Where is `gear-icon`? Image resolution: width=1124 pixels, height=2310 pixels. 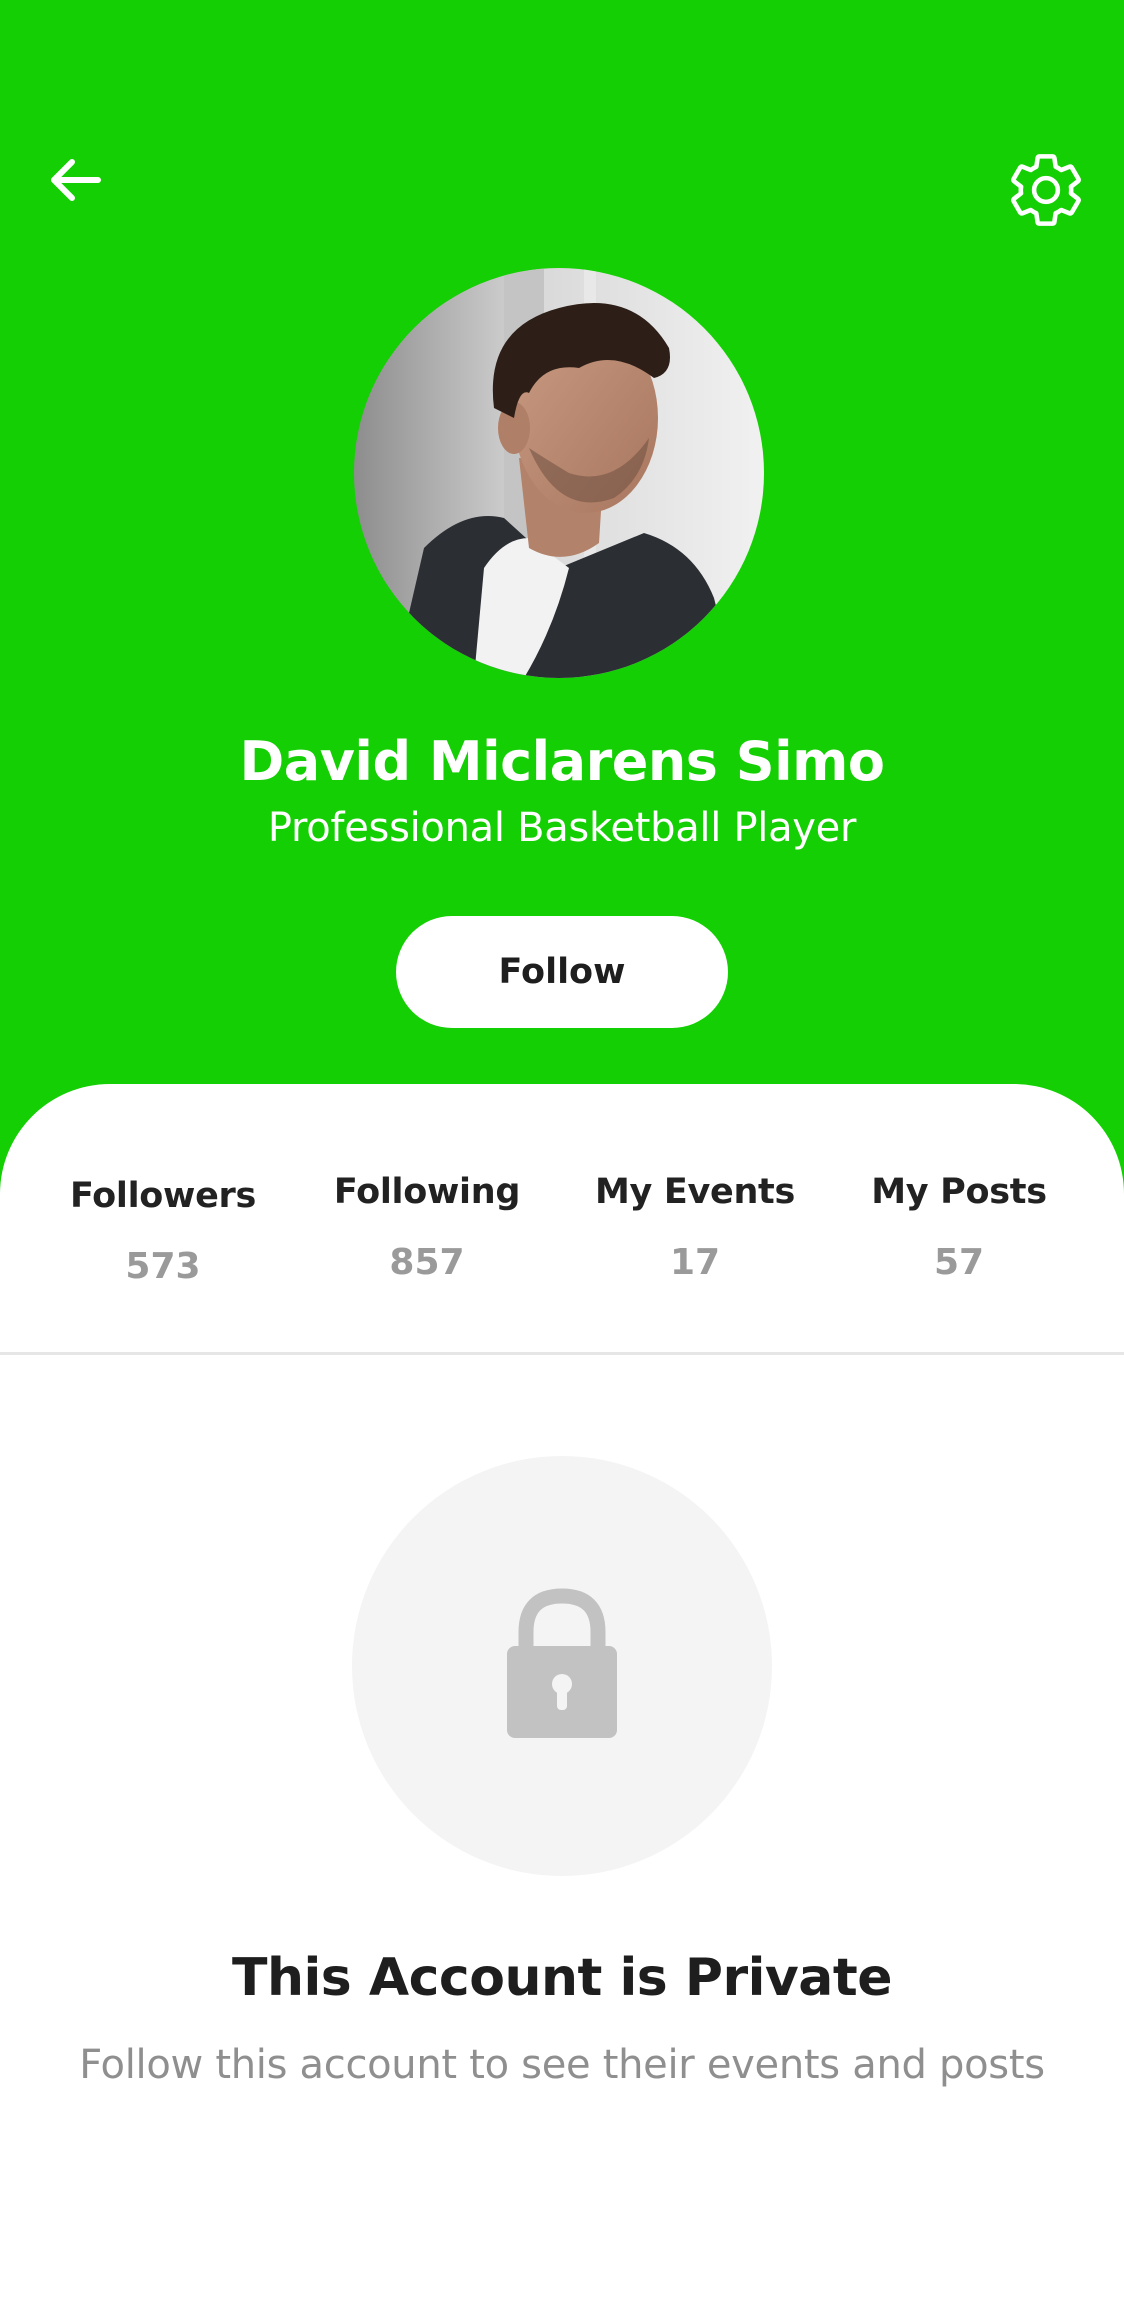
gear-icon is located at coordinates (1046, 190).